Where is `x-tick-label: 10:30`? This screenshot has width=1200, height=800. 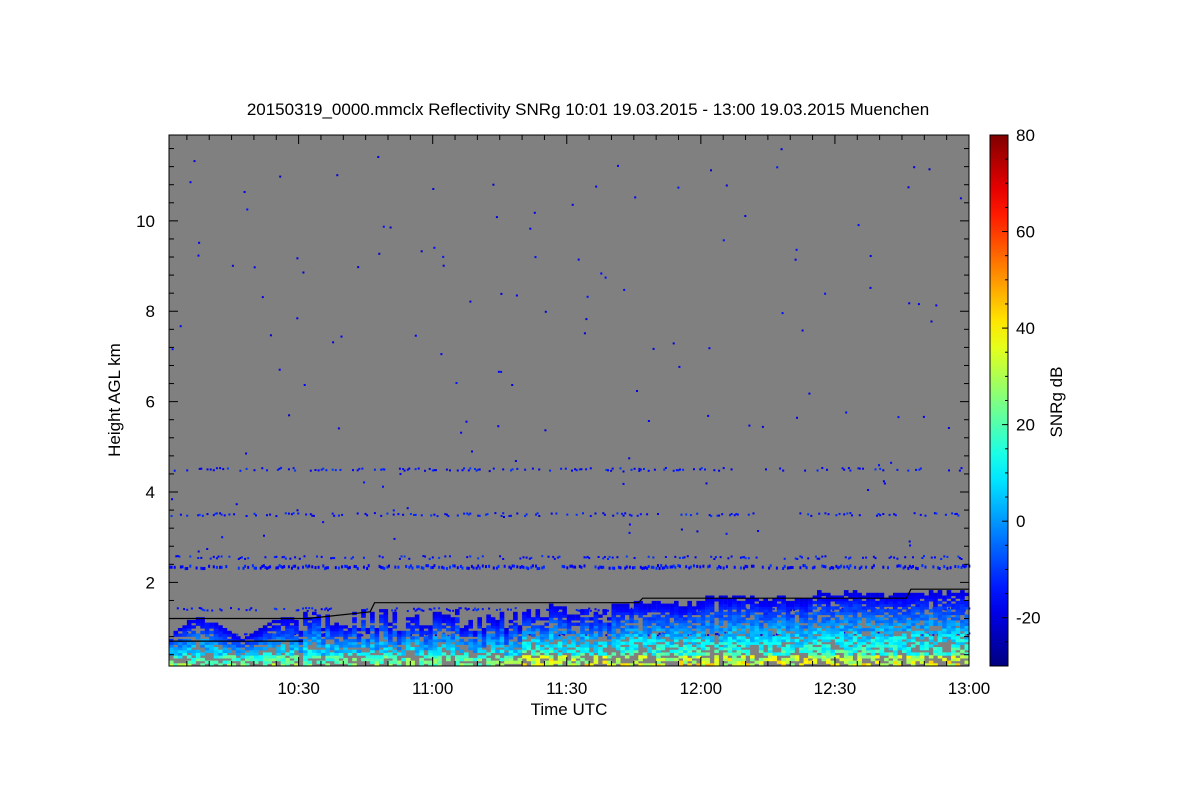
x-tick-label: 10:30 is located at coordinates (298, 688).